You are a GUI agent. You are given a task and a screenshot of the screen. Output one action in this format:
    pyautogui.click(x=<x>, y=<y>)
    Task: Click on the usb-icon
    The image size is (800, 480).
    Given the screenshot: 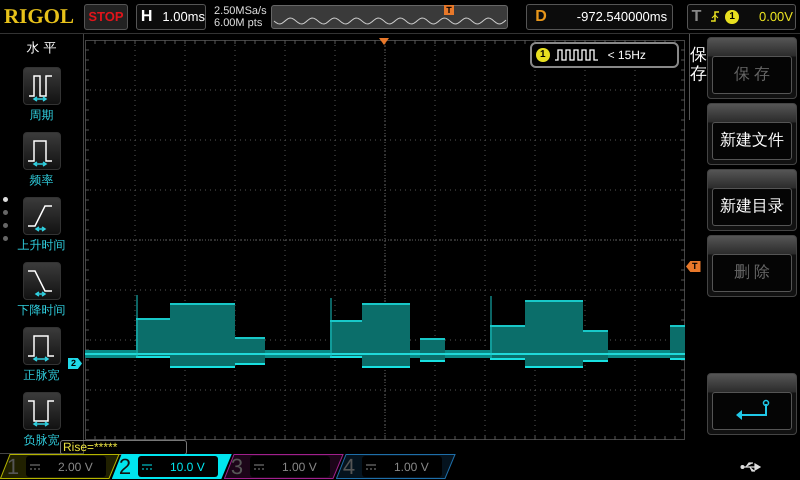 What is the action you would take?
    pyautogui.click(x=751, y=467)
    